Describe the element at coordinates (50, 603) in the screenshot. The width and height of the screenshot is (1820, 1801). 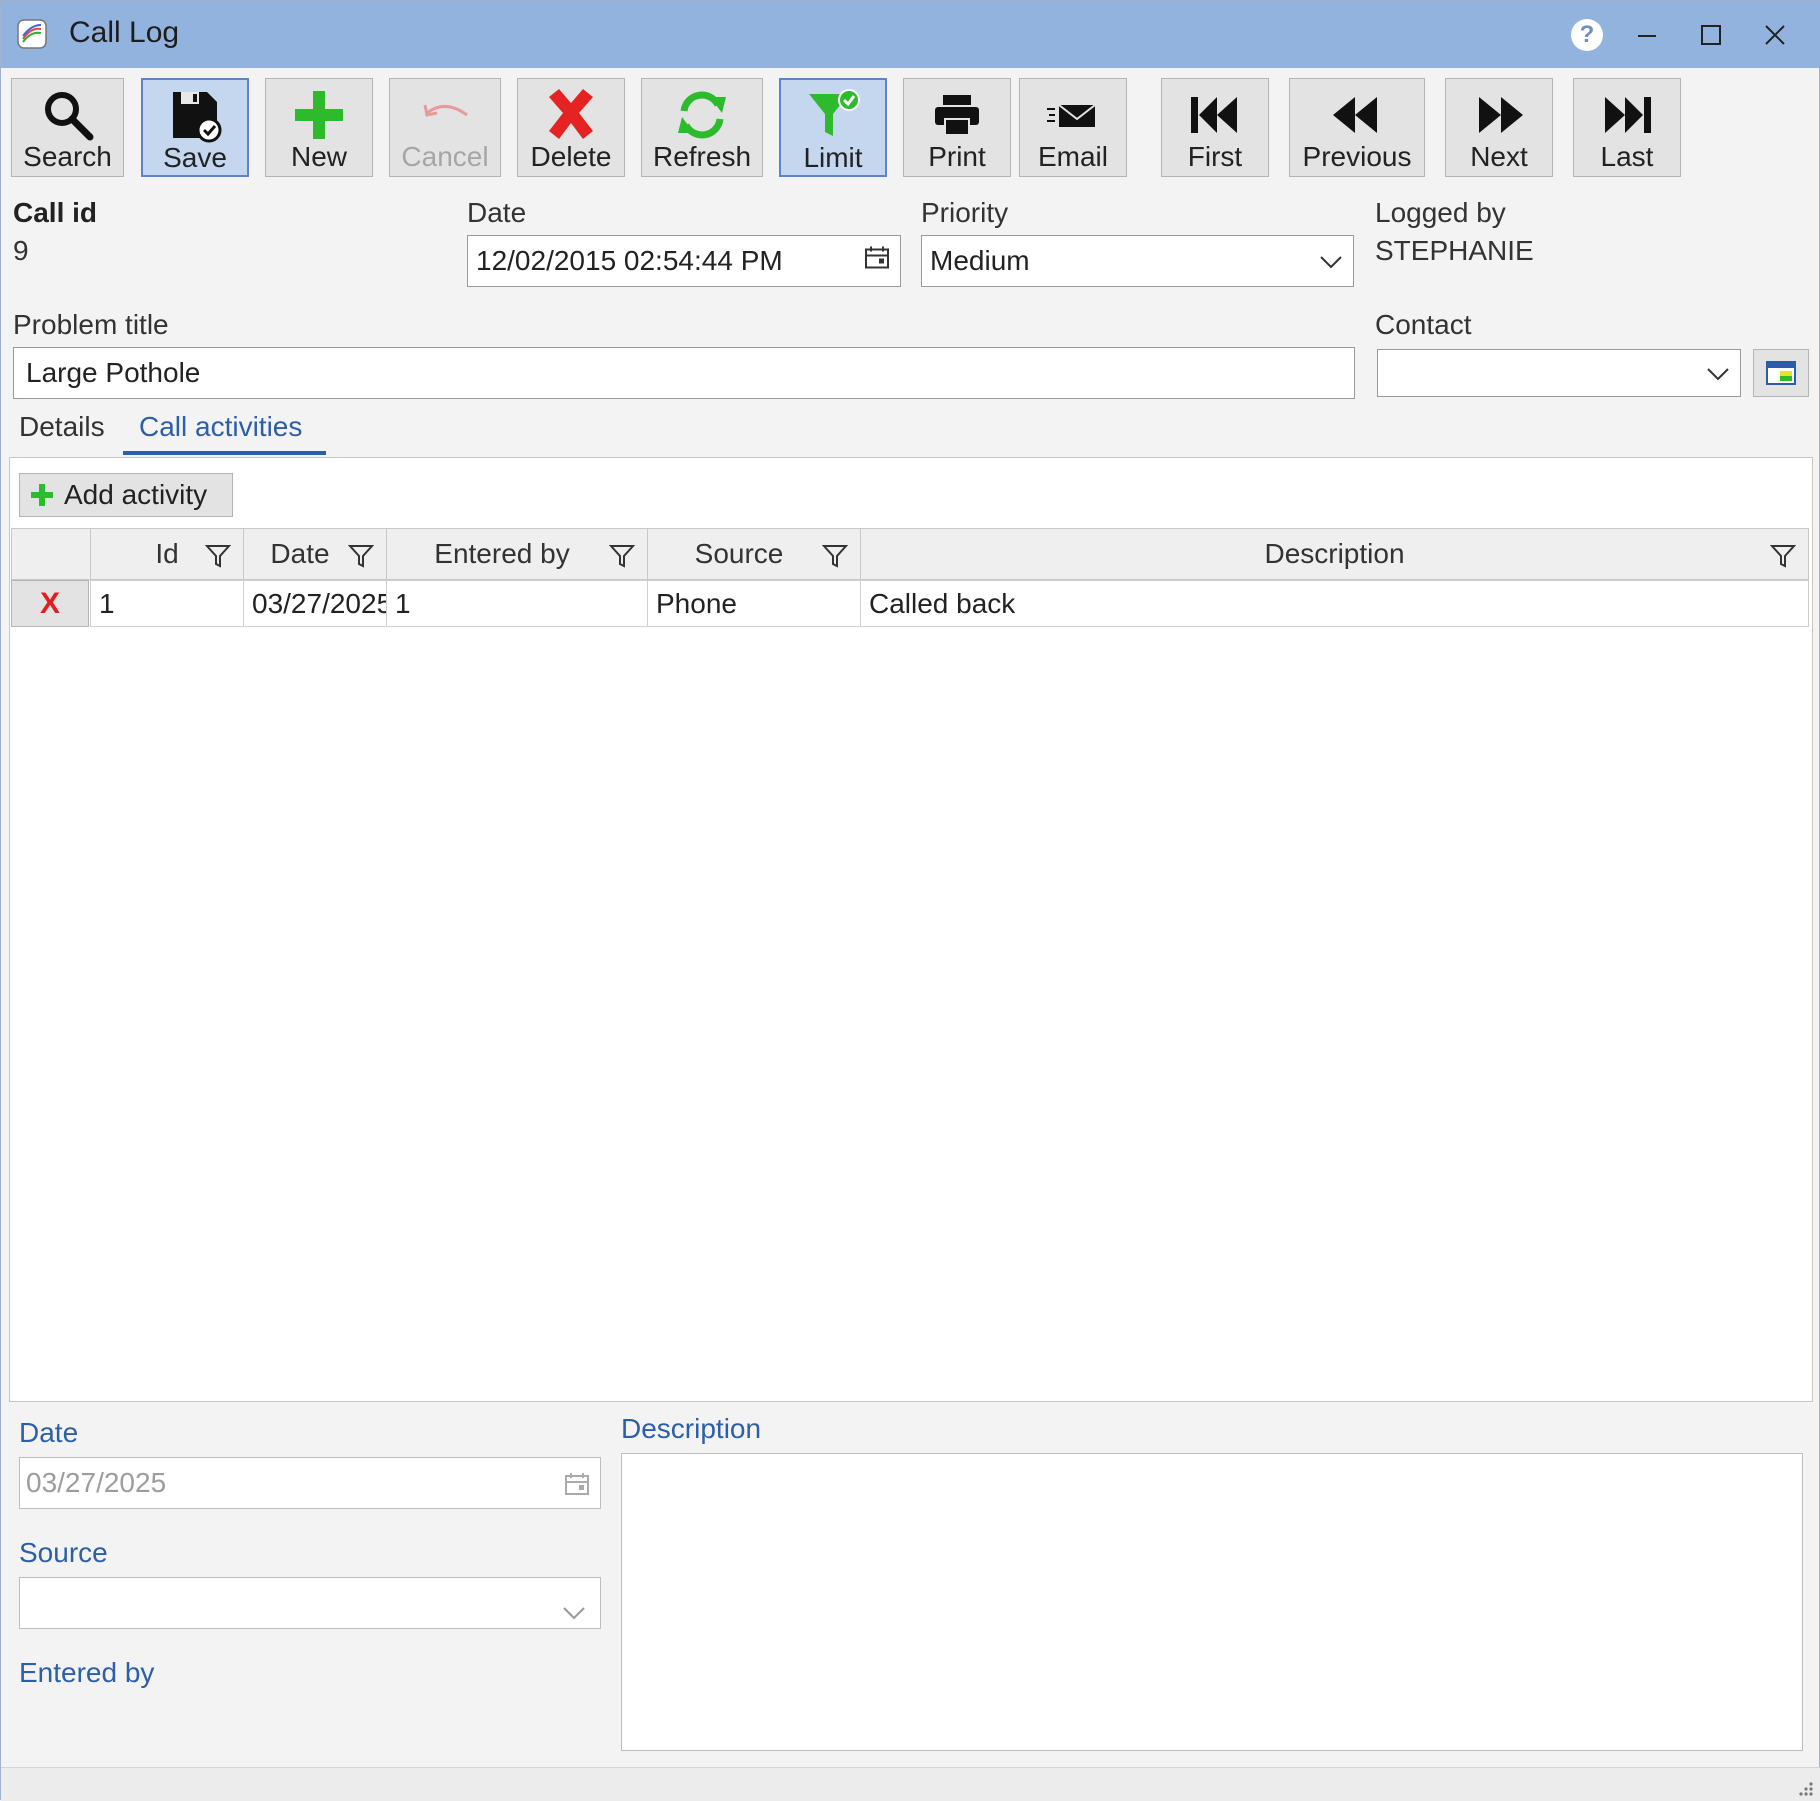
I see `row-delete-button: X` at that location.